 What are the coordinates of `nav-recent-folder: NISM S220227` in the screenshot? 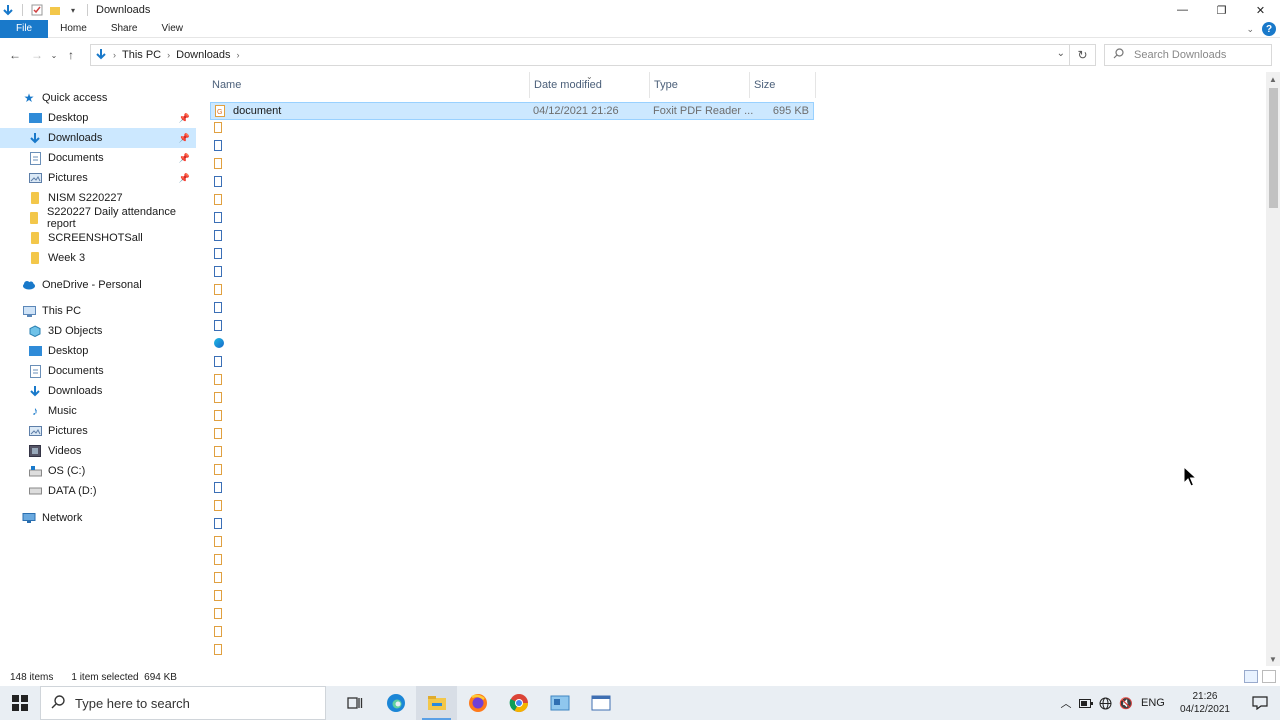 It's located at (98, 198).